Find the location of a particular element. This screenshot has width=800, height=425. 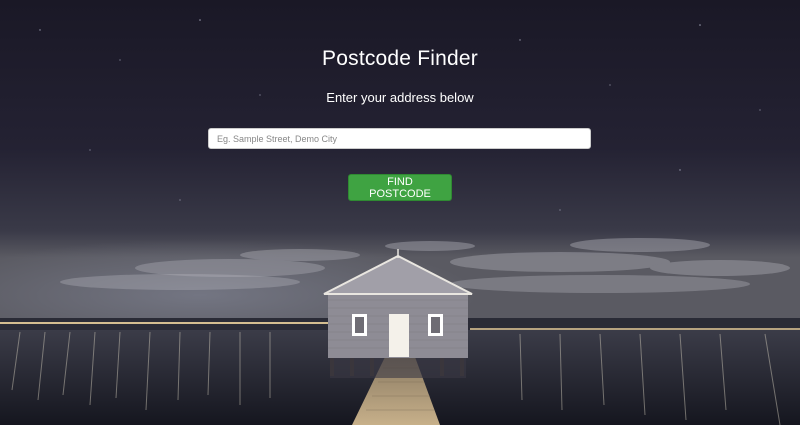

page-title: Postcode Finder is located at coordinates (400, 58).